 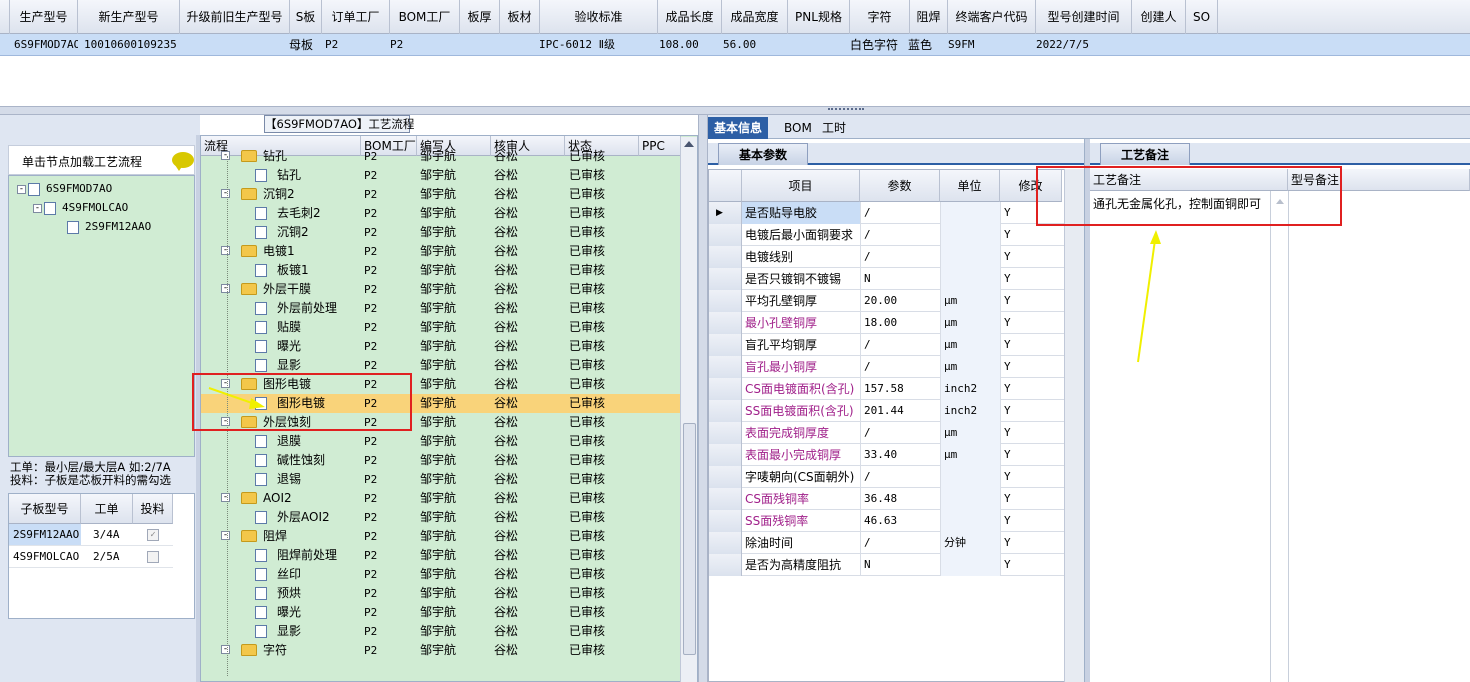 What do you see at coordinates (1145, 154) in the screenshot?
I see `tab-process-notes: 工艺备注` at bounding box center [1145, 154].